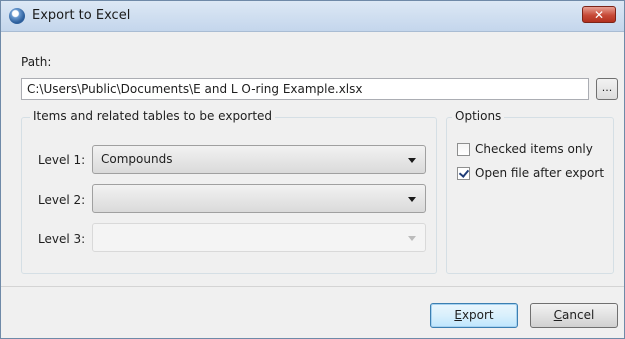 The image size is (625, 339). Describe the element at coordinates (312, 16) in the screenshot. I see `title-bar: Export to Excel ✕` at that location.